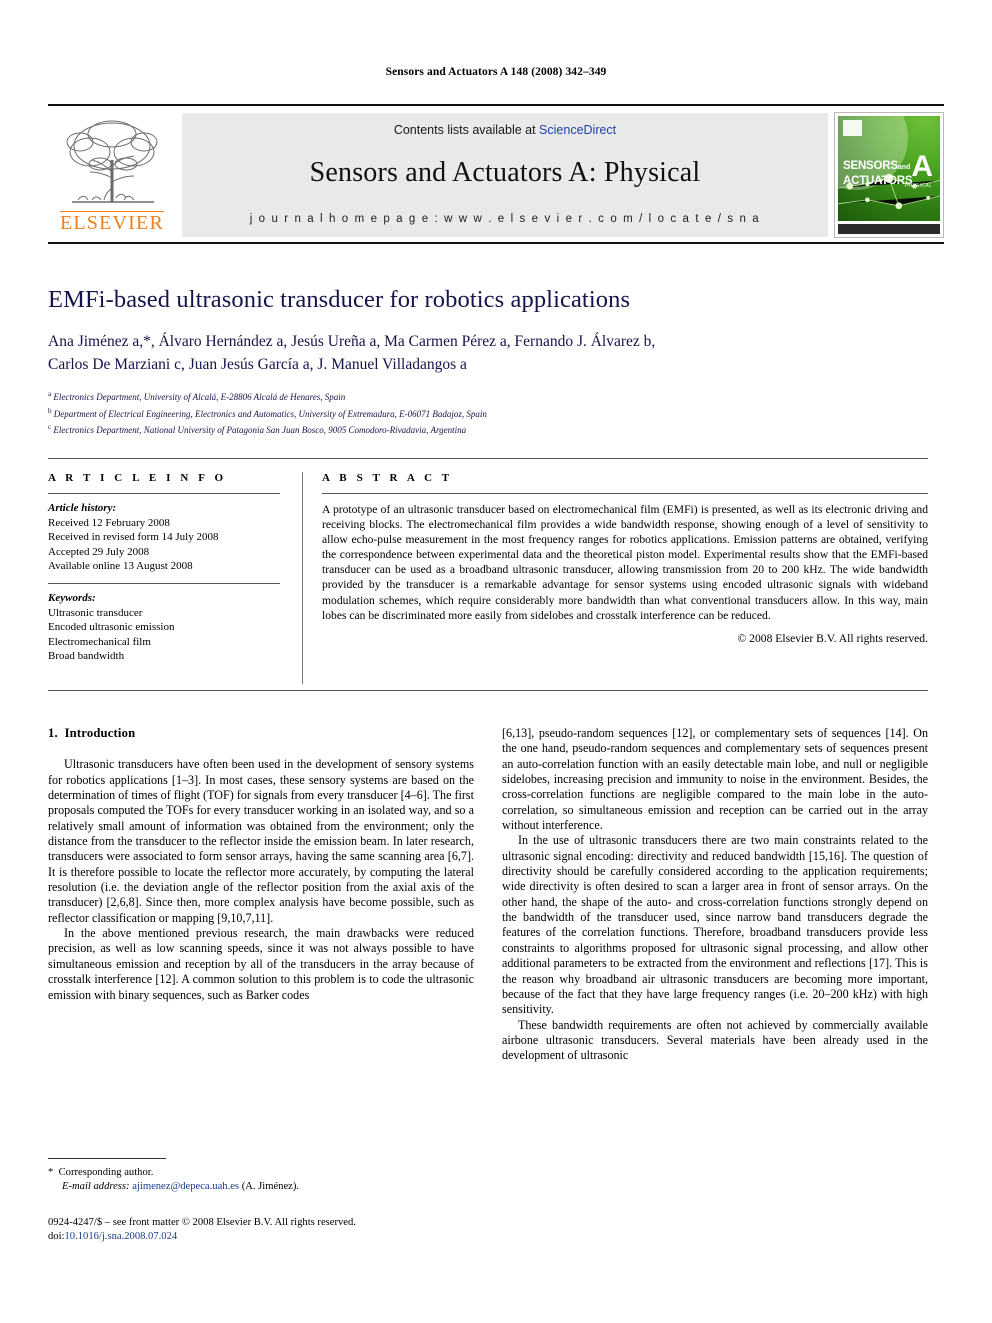 This screenshot has height=1323, width=992. Describe the element at coordinates (56, 1236) in the screenshot. I see `doi-label: doi:` at that location.